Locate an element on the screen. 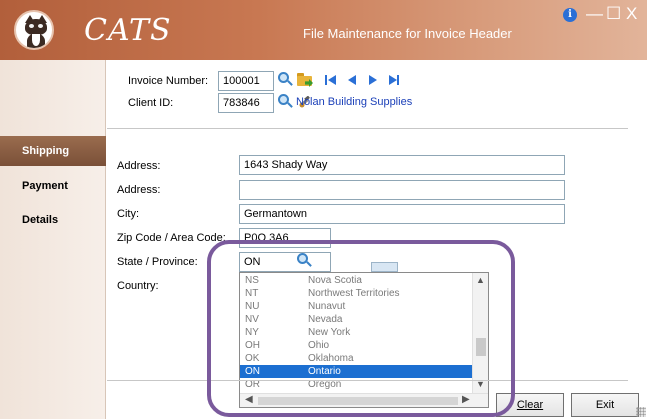  address2-field is located at coordinates (402, 190).